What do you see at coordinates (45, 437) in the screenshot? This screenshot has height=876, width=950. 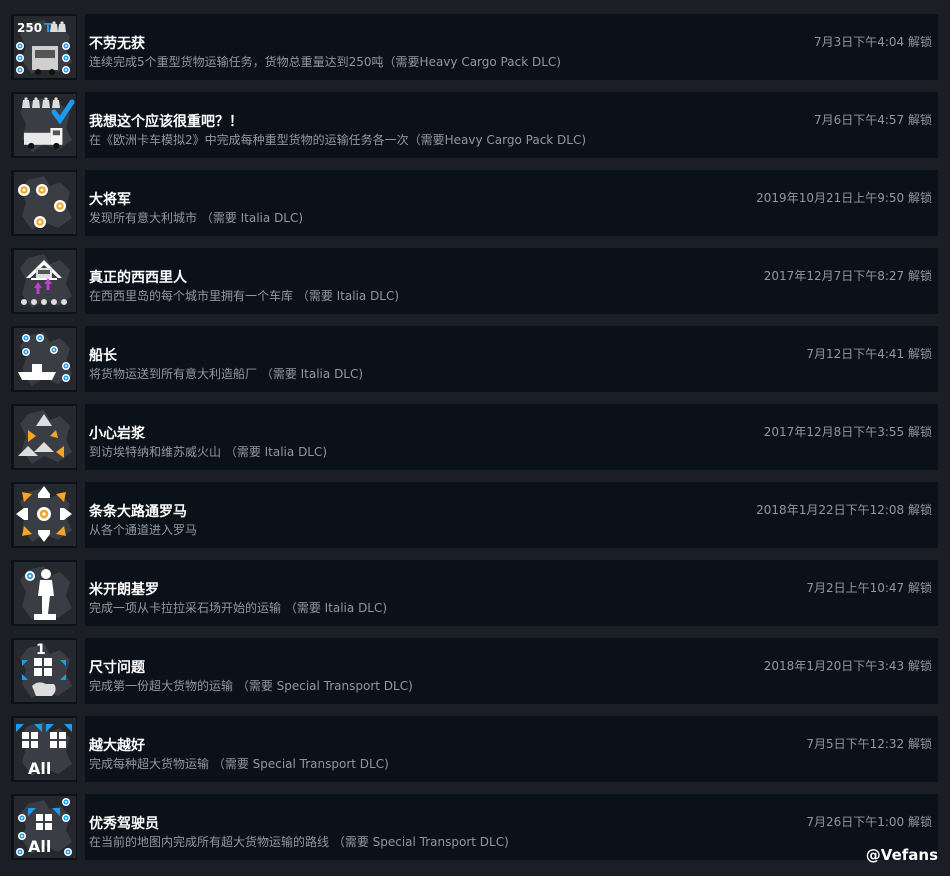 I see `volcano-icon` at bounding box center [45, 437].